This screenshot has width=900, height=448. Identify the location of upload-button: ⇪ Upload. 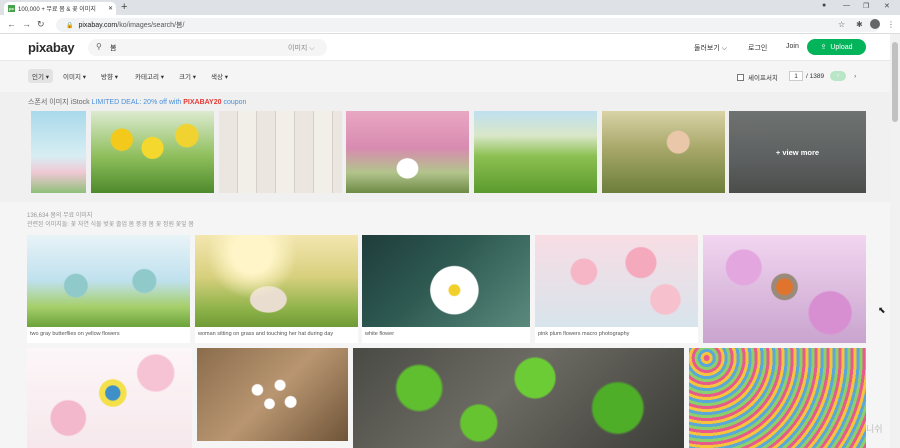
(836, 47).